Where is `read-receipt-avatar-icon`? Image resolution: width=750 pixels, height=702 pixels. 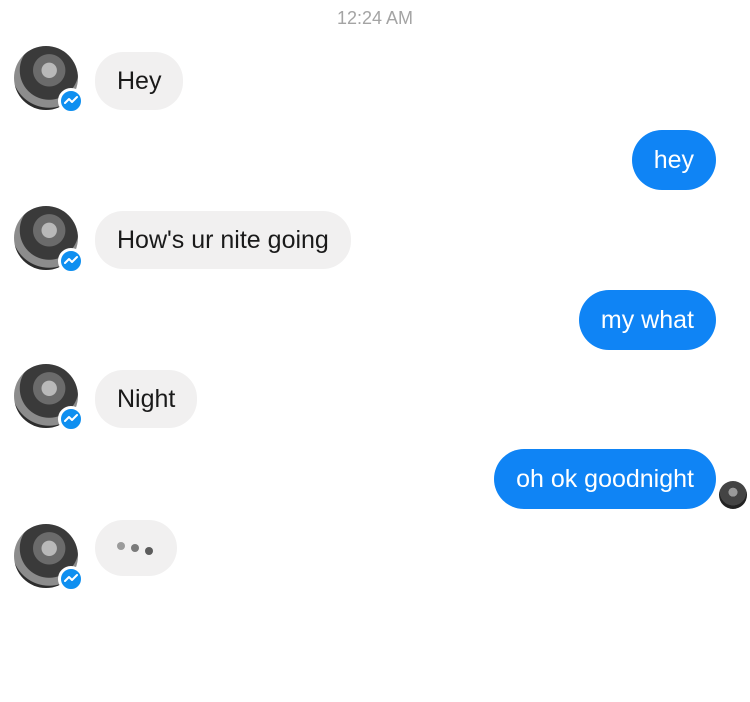
read-receipt-avatar-icon is located at coordinates (733, 495).